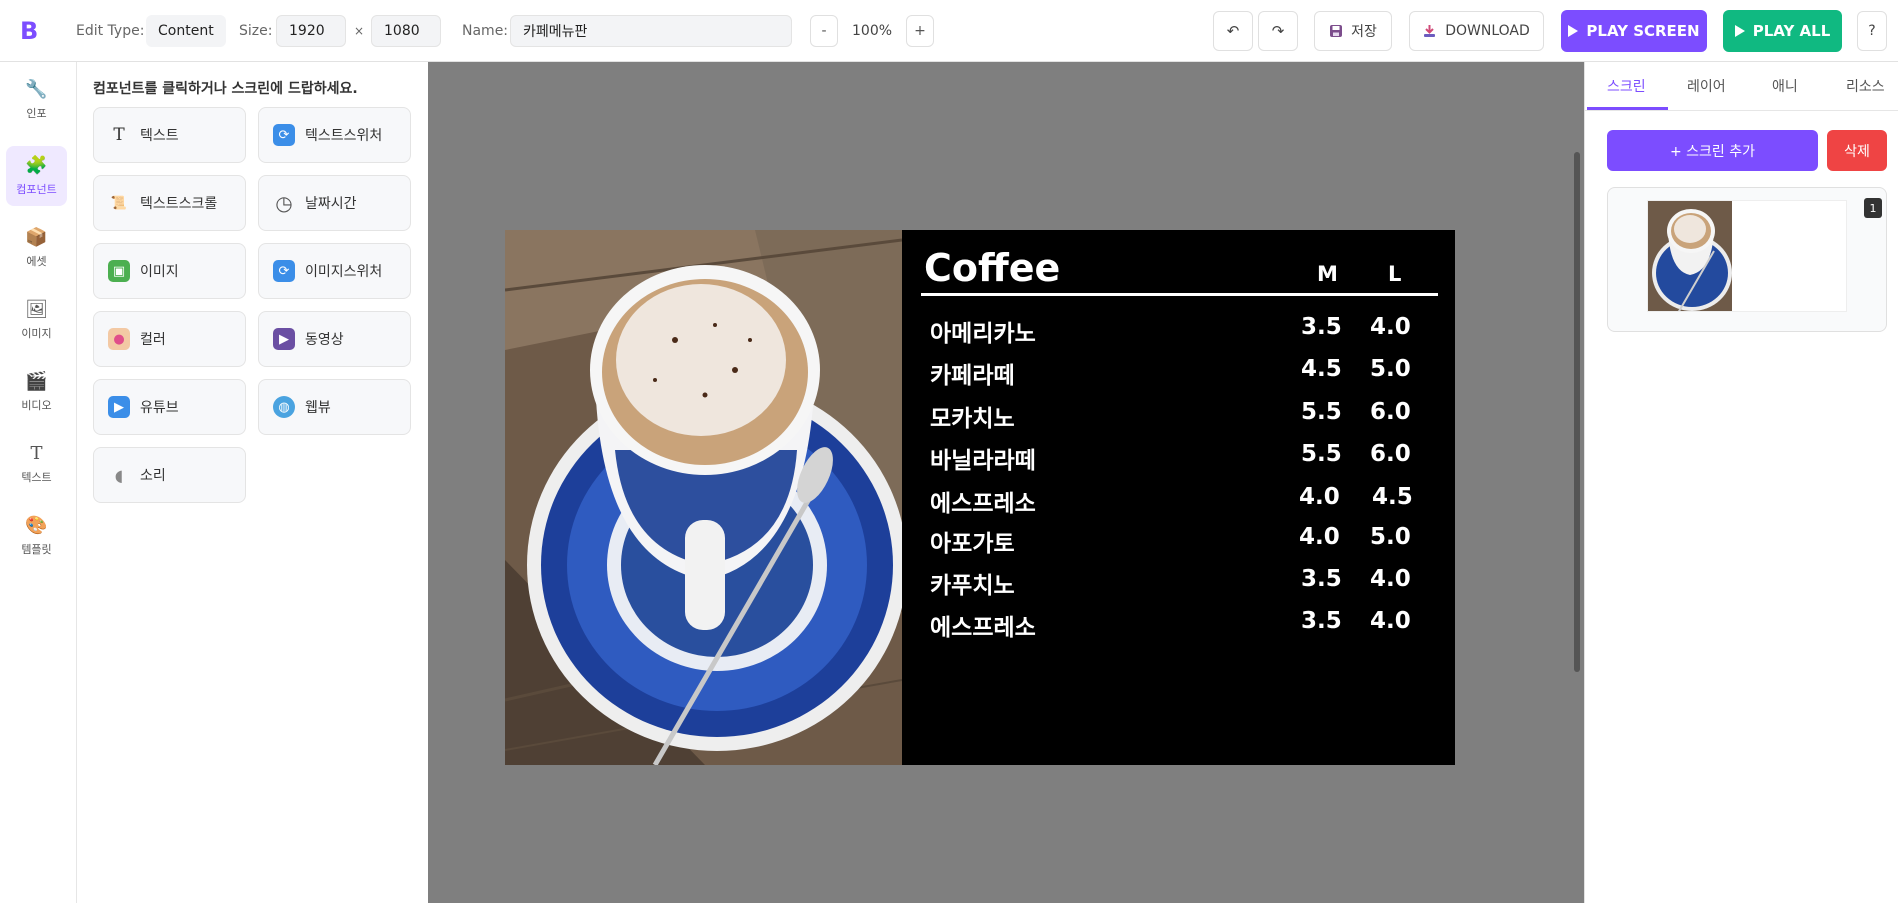 The width and height of the screenshot is (1898, 903). Describe the element at coordinates (169, 475) in the screenshot. I see `component-sound: ◖ 소리` at that location.